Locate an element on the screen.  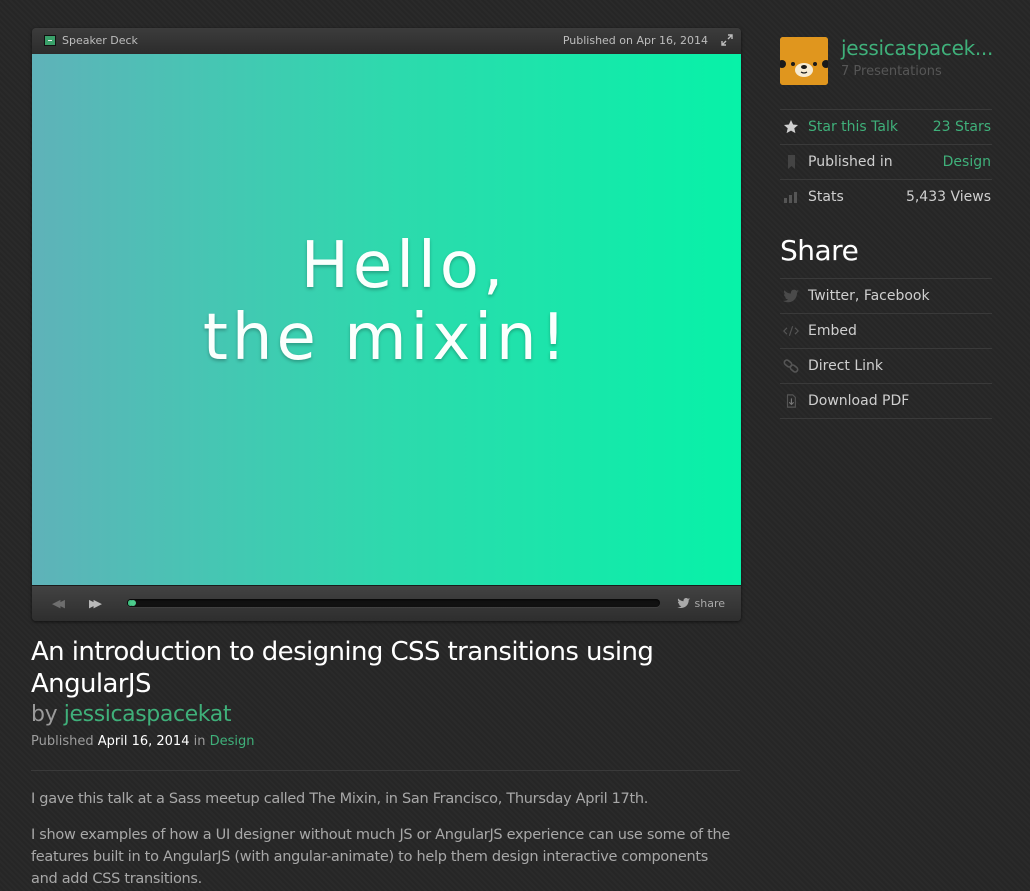
share-direct-link: Direct Link is located at coordinates (886, 365).